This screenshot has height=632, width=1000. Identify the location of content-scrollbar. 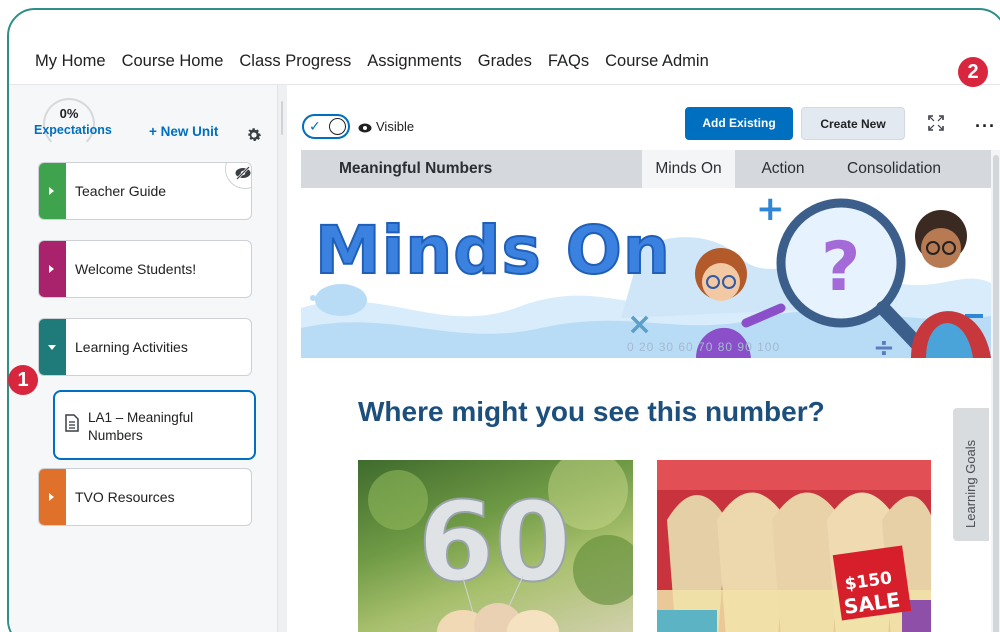
(995, 391).